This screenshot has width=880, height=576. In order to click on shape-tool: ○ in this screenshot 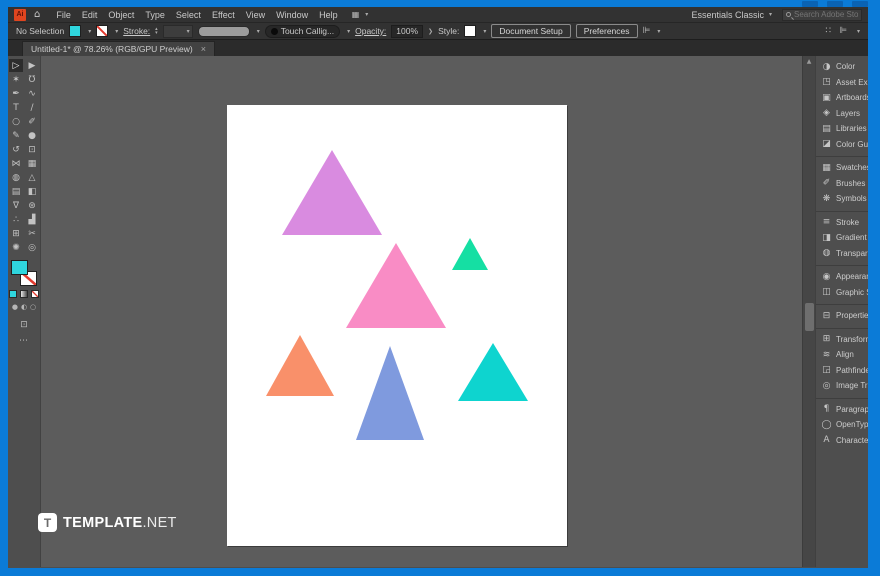, I will do `click(16, 121)`.